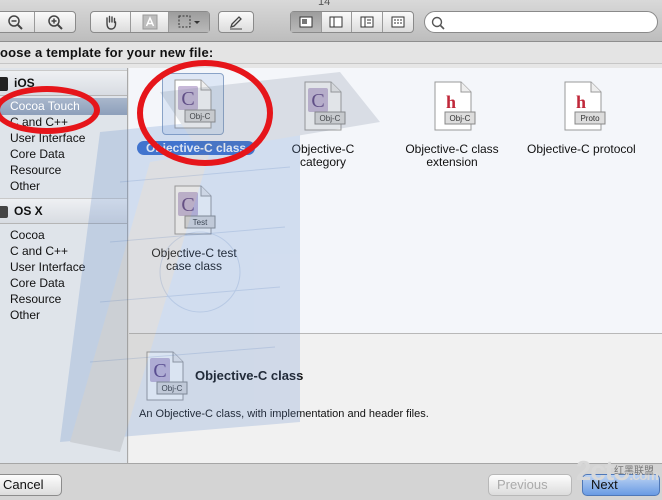 This screenshot has height=500, width=662. Describe the element at coordinates (621, 485) in the screenshot. I see `next-button: Next` at that location.